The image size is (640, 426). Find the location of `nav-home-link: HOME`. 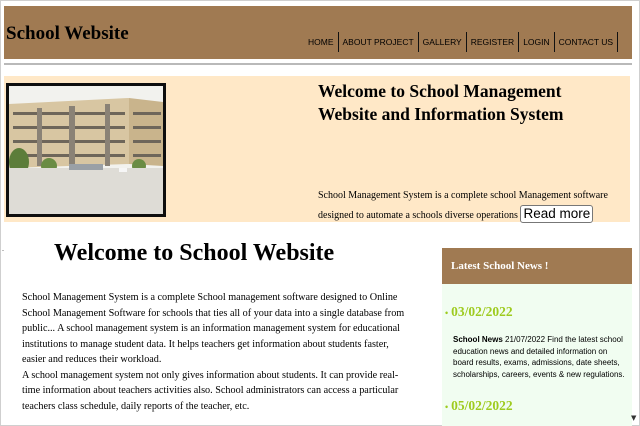

nav-home-link: HOME is located at coordinates (321, 42).